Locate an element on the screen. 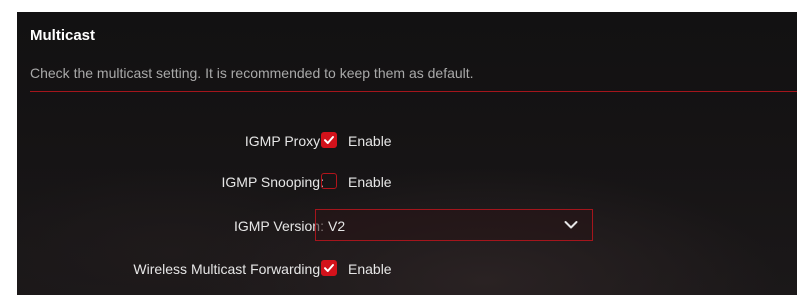  igmp-proxy-row: IGMP Proxy: Enable is located at coordinates (407, 141).